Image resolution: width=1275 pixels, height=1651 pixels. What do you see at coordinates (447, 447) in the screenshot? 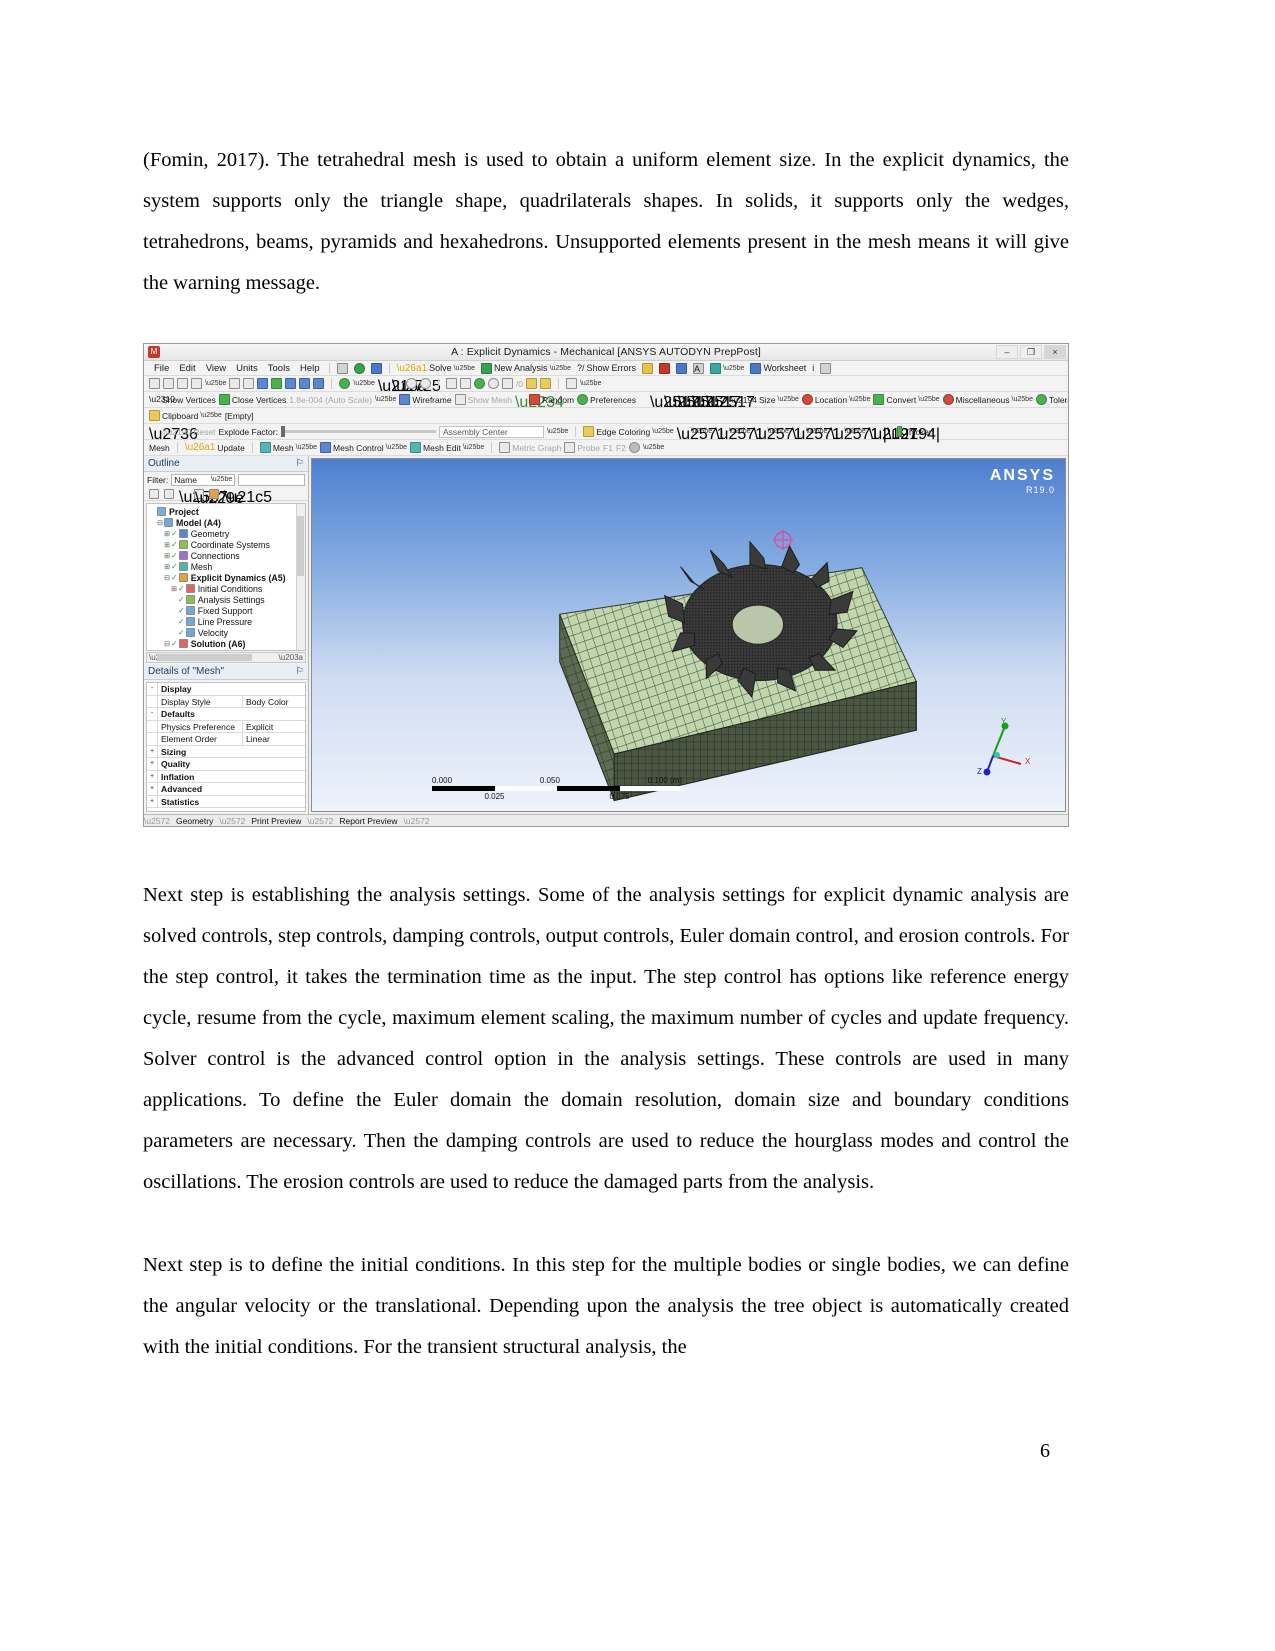
I see `mesh-edit-button: Mesh Edit \u25be` at bounding box center [447, 447].